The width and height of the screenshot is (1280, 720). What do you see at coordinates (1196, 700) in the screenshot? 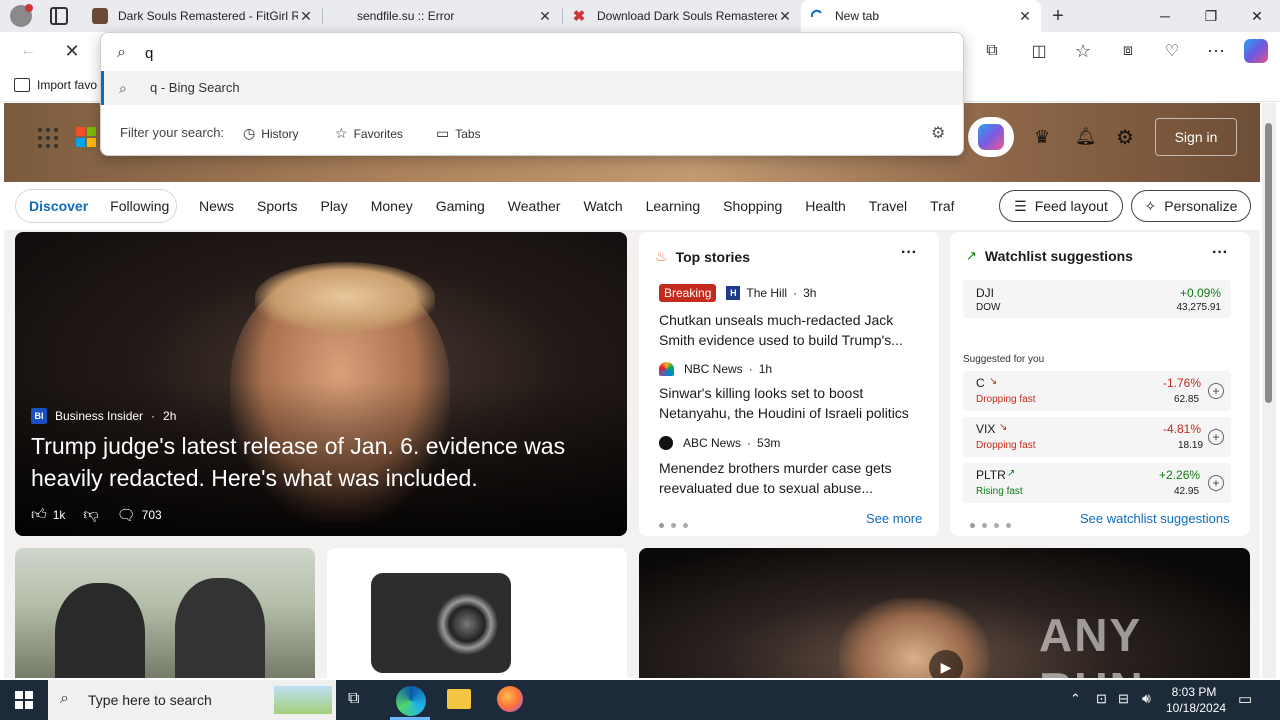
I see `system-clock: 8:03 PM 10/18/2024` at bounding box center [1196, 700].